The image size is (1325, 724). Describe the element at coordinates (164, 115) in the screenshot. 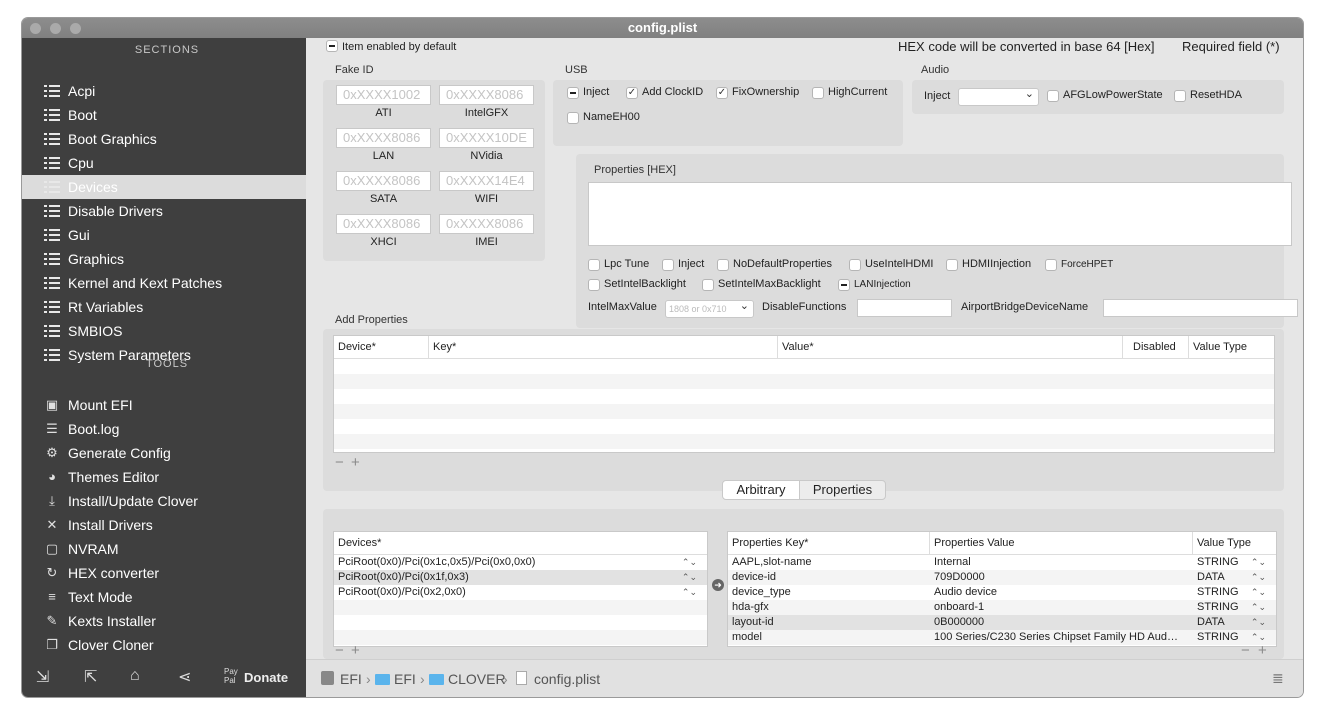

I see `sidebar-item-boot: Boot` at that location.